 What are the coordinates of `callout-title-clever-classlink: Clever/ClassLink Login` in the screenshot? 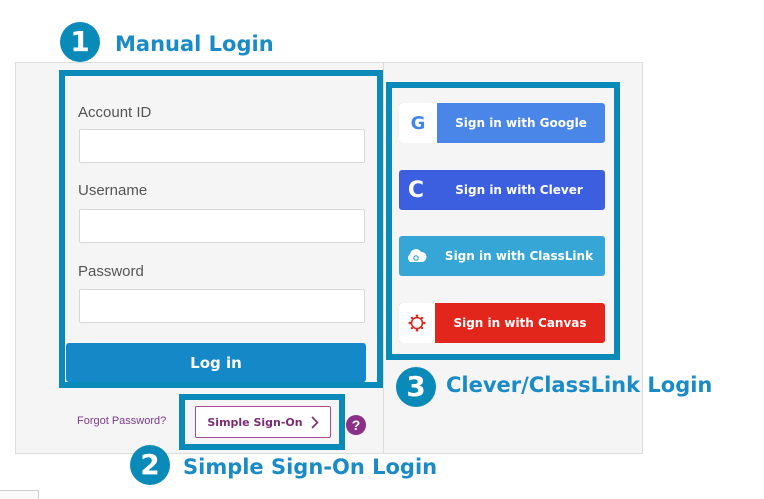 It's located at (579, 385).